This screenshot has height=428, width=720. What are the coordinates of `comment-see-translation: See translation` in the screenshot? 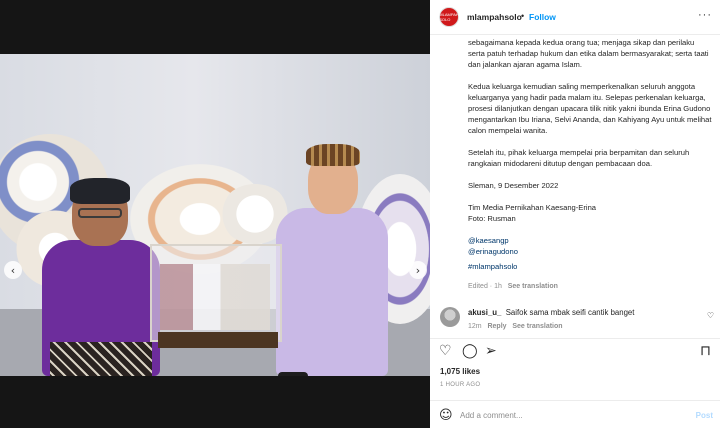 It's located at (537, 326).